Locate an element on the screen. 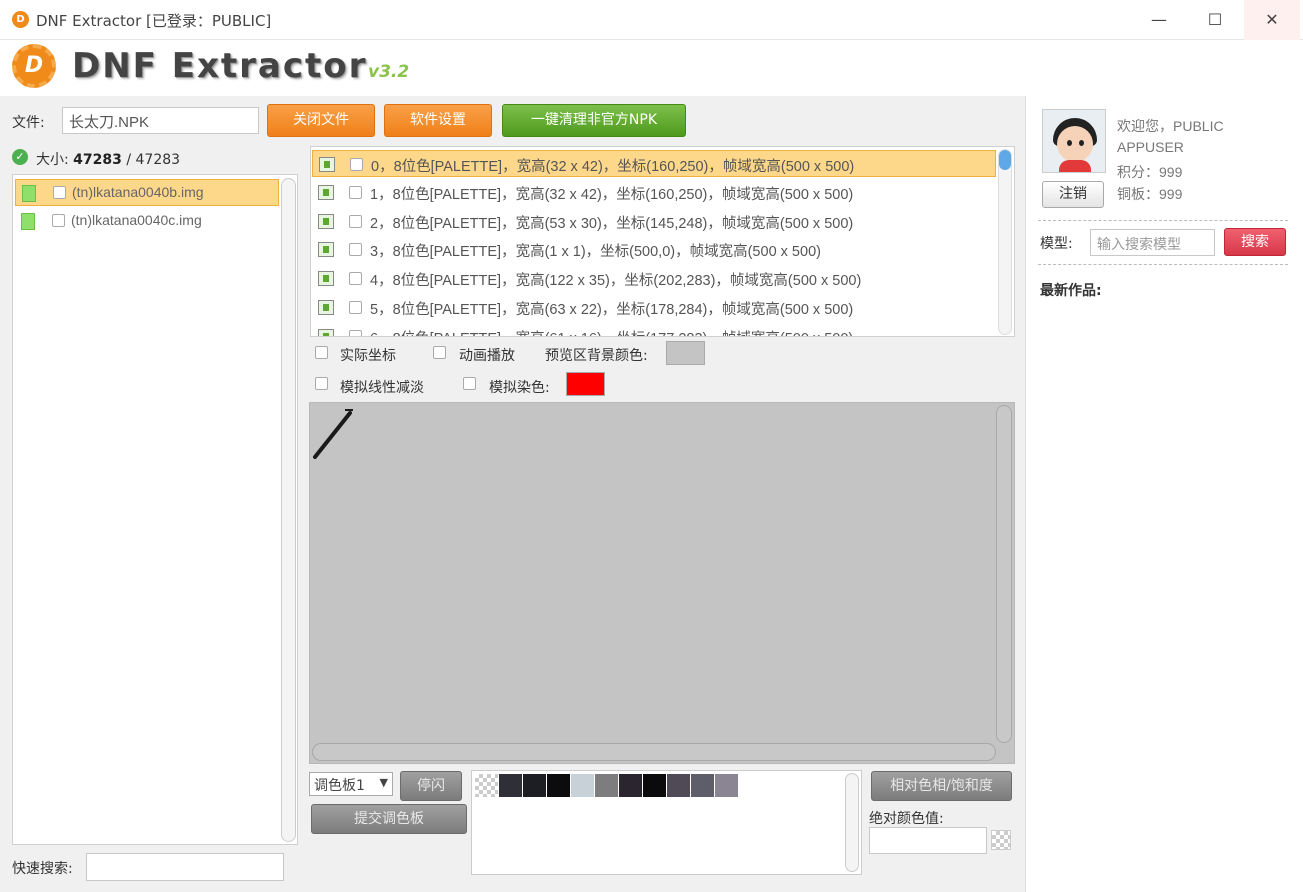 Image resolution: width=1303 pixels, height=892 pixels. frame-list-scroll-thumb is located at coordinates (1005, 160).